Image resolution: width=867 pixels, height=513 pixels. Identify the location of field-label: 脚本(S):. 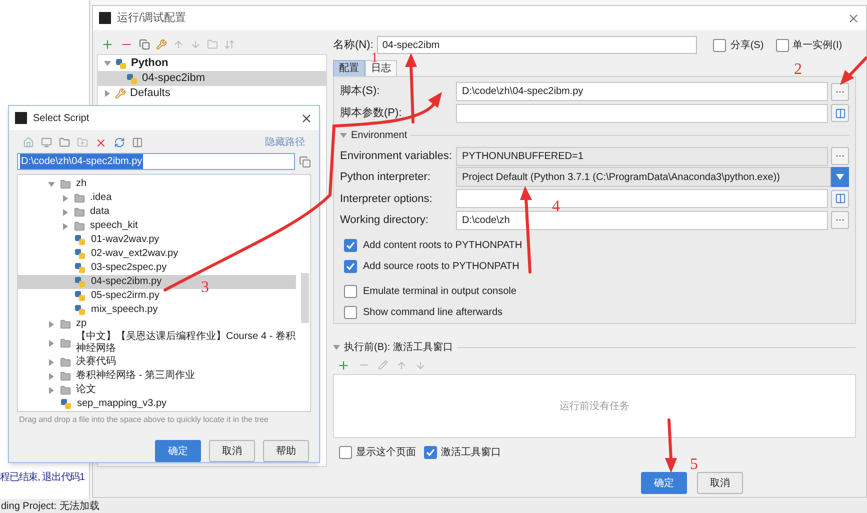
(360, 92).